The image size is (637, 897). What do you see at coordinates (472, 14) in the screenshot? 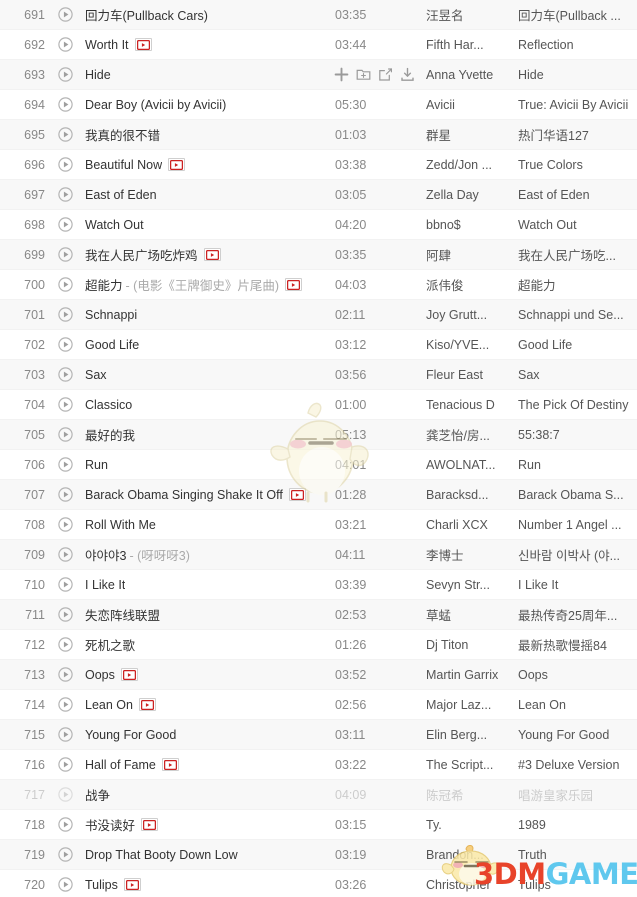
I see `track-artist: 汪昱名` at bounding box center [472, 14].